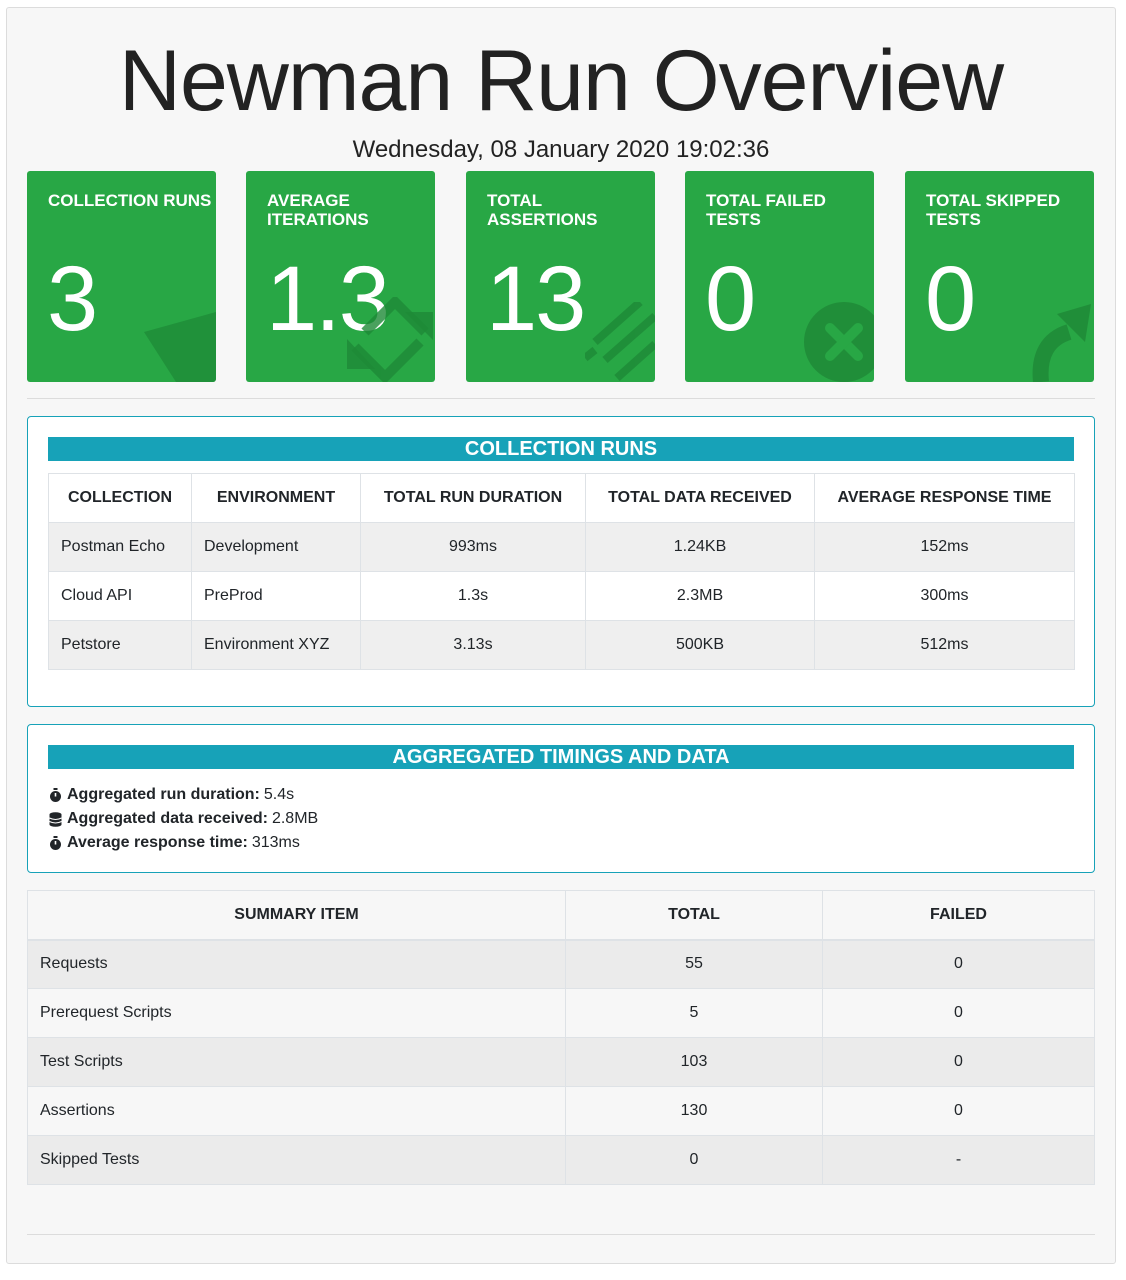 Image resolution: width=1126 pixels, height=1280 pixels. Describe the element at coordinates (542, 210) in the screenshot. I see `card-label: TOTAL ASSERTIONS` at that location.